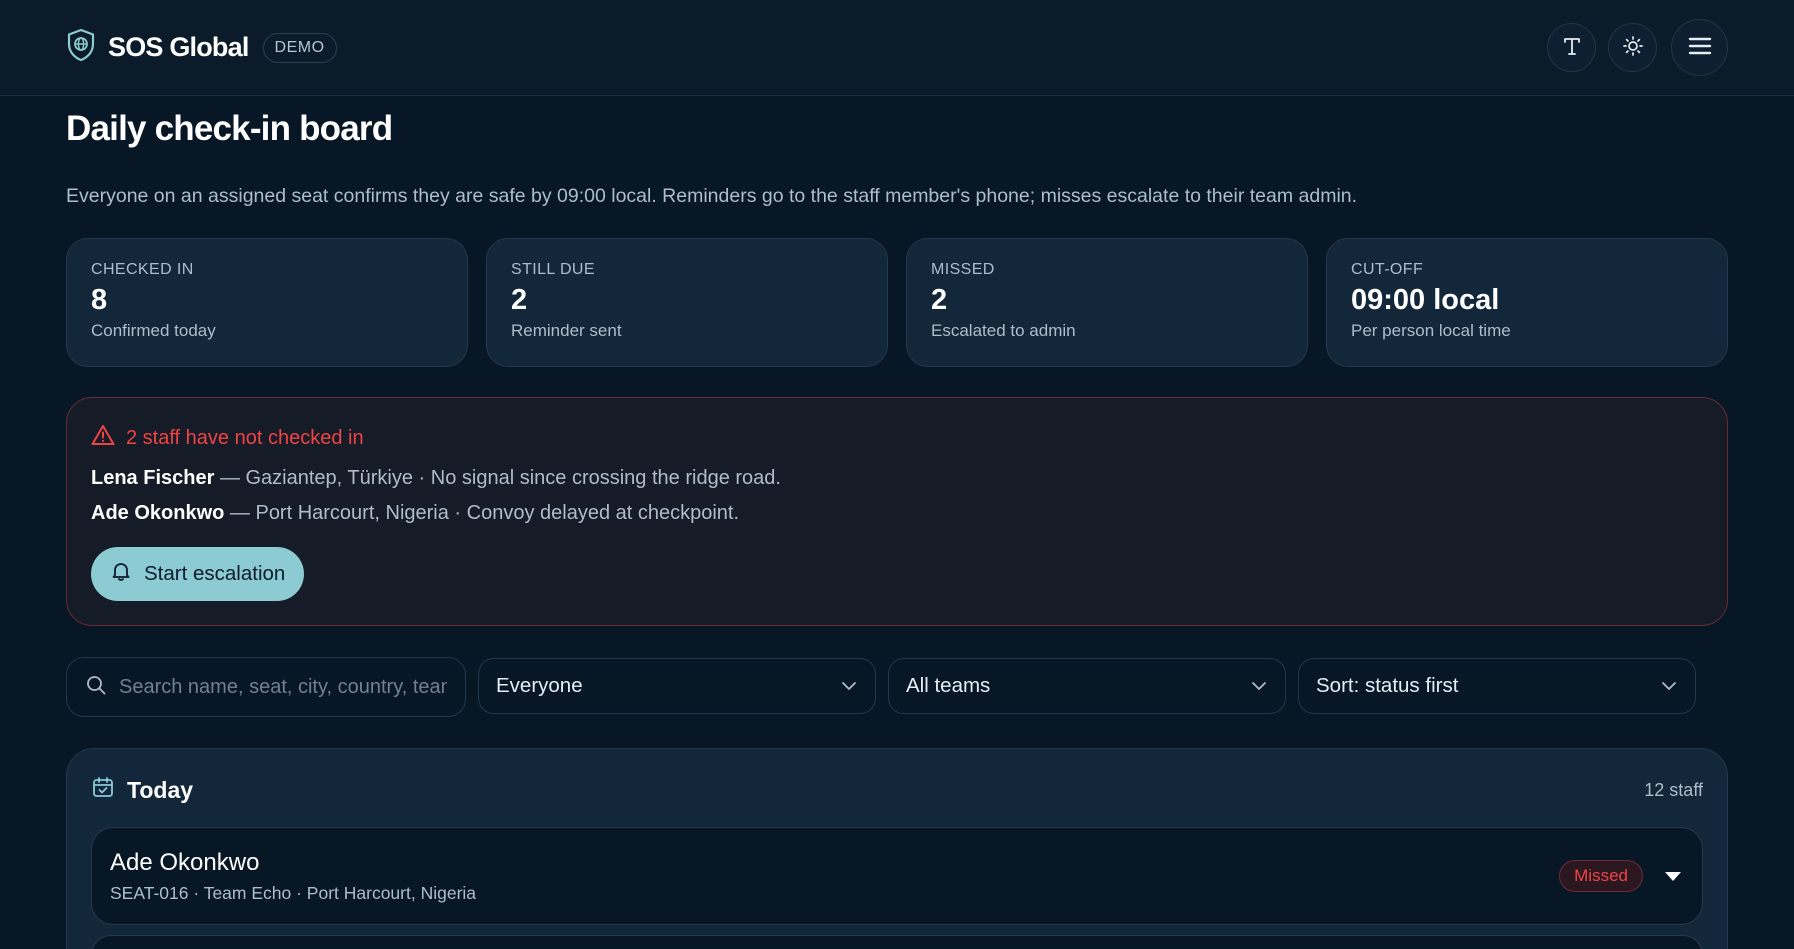  What do you see at coordinates (178, 47) in the screenshot?
I see `brand-name: SOS Global` at bounding box center [178, 47].